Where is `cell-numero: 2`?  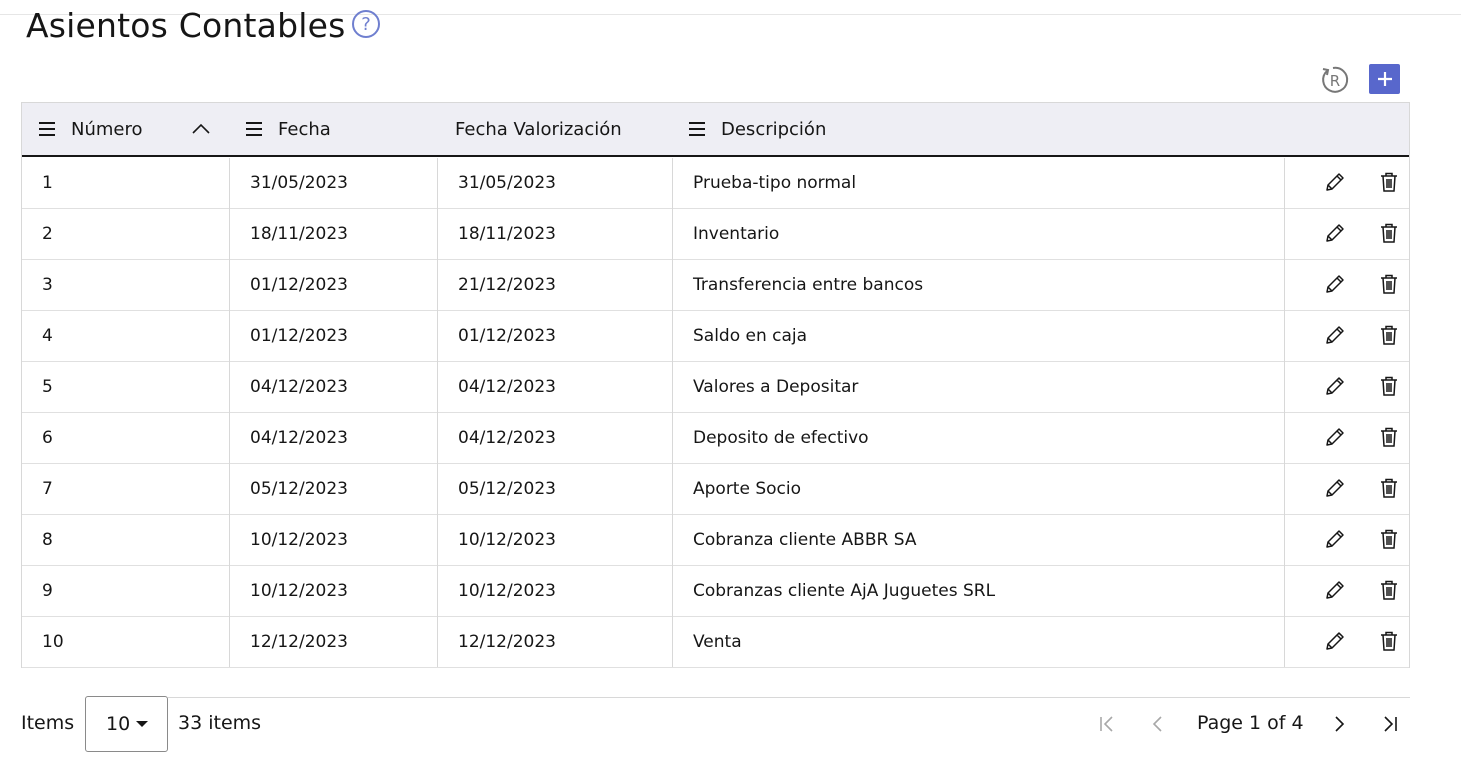 cell-numero: 2 is located at coordinates (47, 234).